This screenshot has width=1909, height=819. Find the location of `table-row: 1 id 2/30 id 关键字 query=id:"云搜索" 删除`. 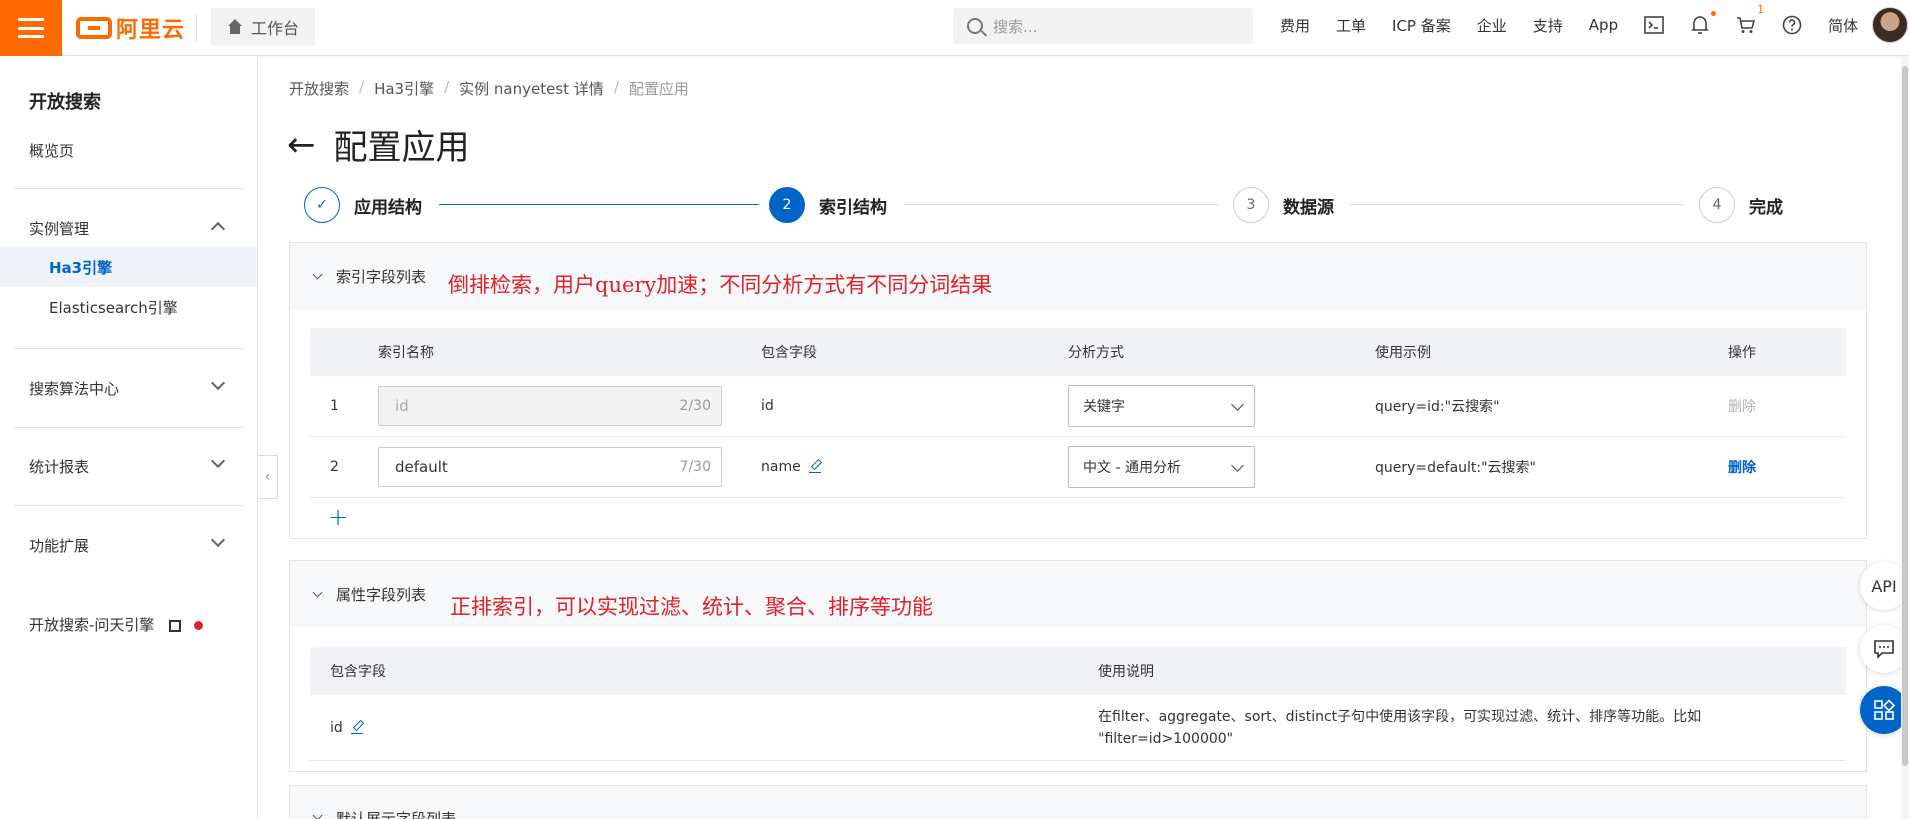

table-row: 1 id 2/30 id 关键字 query=id:"云搜索" 删除 is located at coordinates (1078, 406).